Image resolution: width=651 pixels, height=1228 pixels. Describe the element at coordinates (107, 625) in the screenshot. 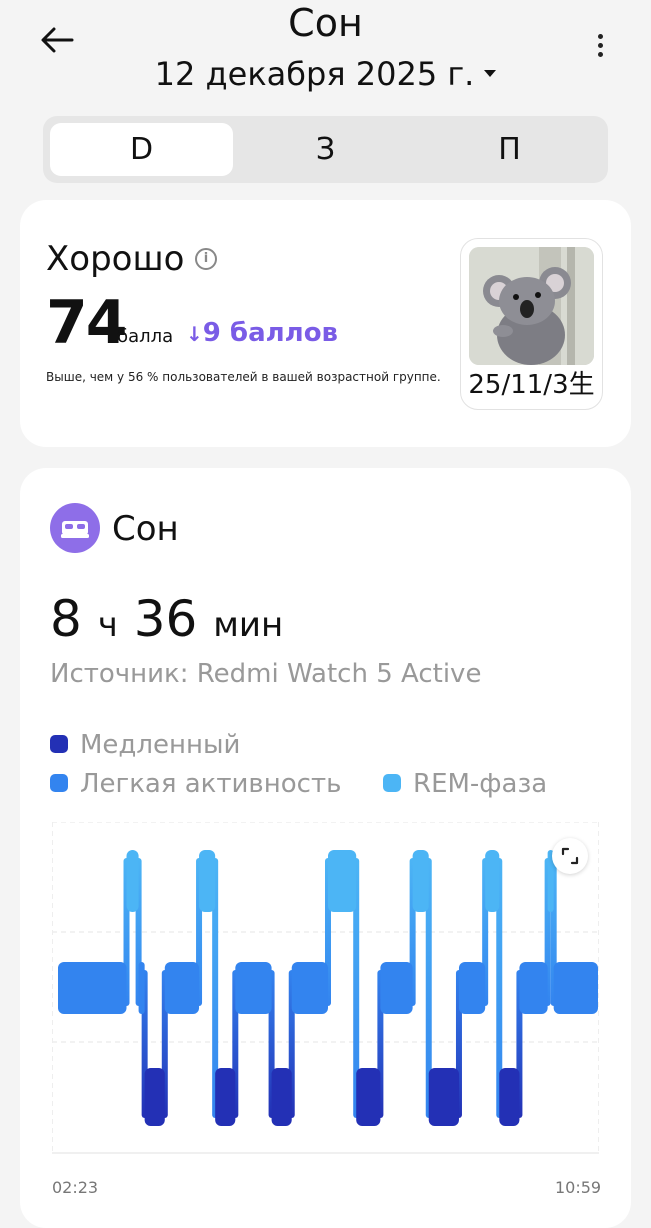

I see `duration-hours-unit: ч` at that location.